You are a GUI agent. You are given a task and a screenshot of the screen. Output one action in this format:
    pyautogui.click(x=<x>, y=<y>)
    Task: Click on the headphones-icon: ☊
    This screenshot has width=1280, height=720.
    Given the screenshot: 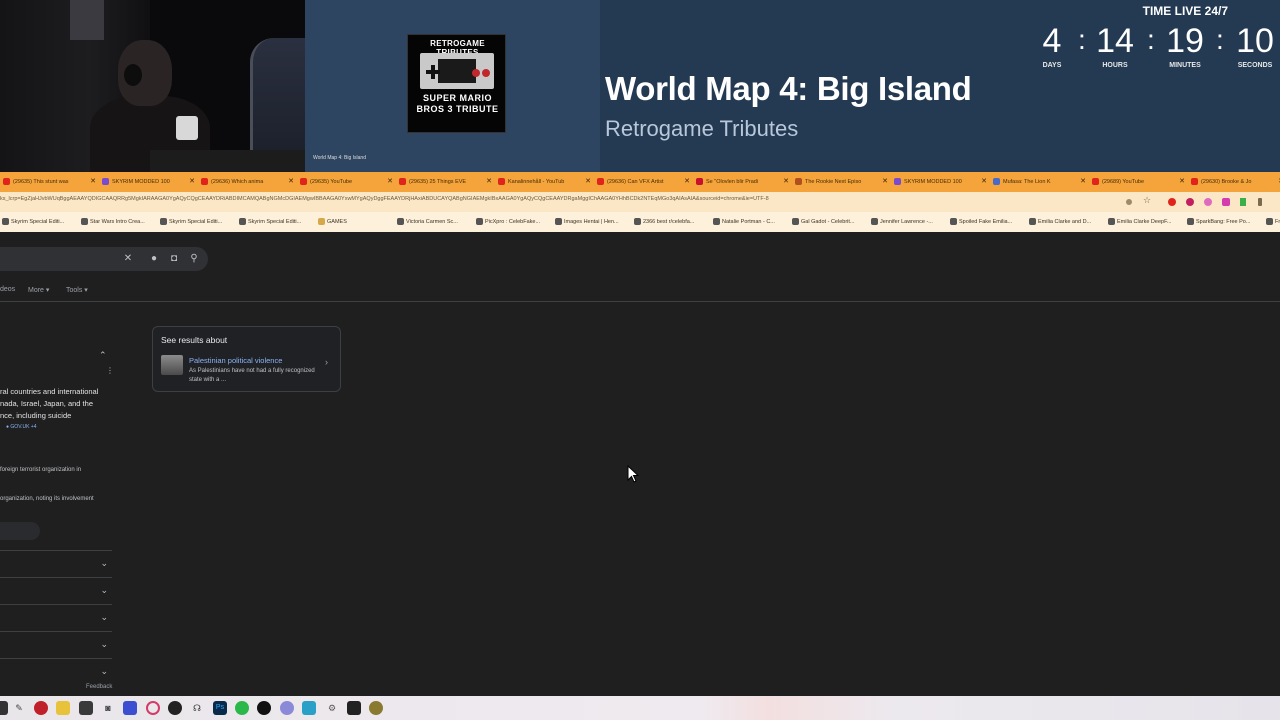 What is the action you would take?
    pyautogui.click(x=197, y=708)
    